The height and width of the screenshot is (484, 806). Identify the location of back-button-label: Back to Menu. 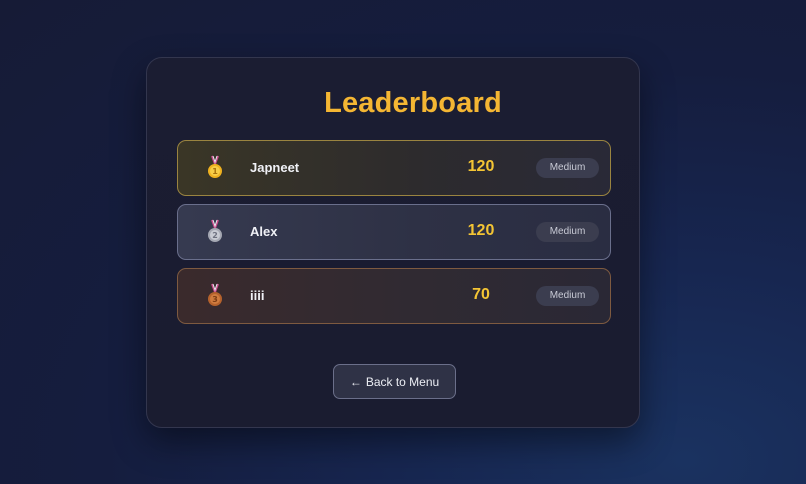
(402, 381).